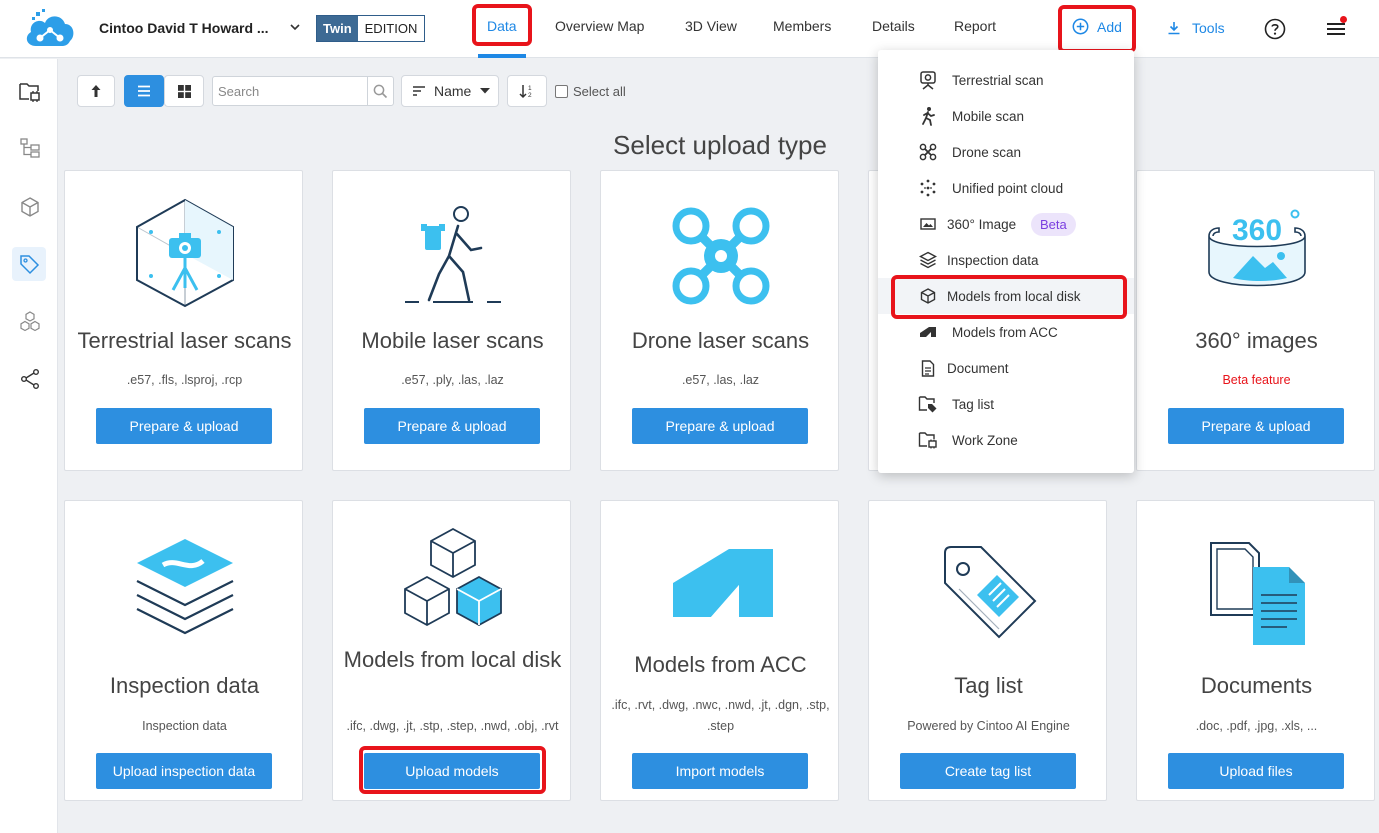 The height and width of the screenshot is (833, 1379). Describe the element at coordinates (998, 80) in the screenshot. I see `menu-item-label: Terrestrial scan` at that location.